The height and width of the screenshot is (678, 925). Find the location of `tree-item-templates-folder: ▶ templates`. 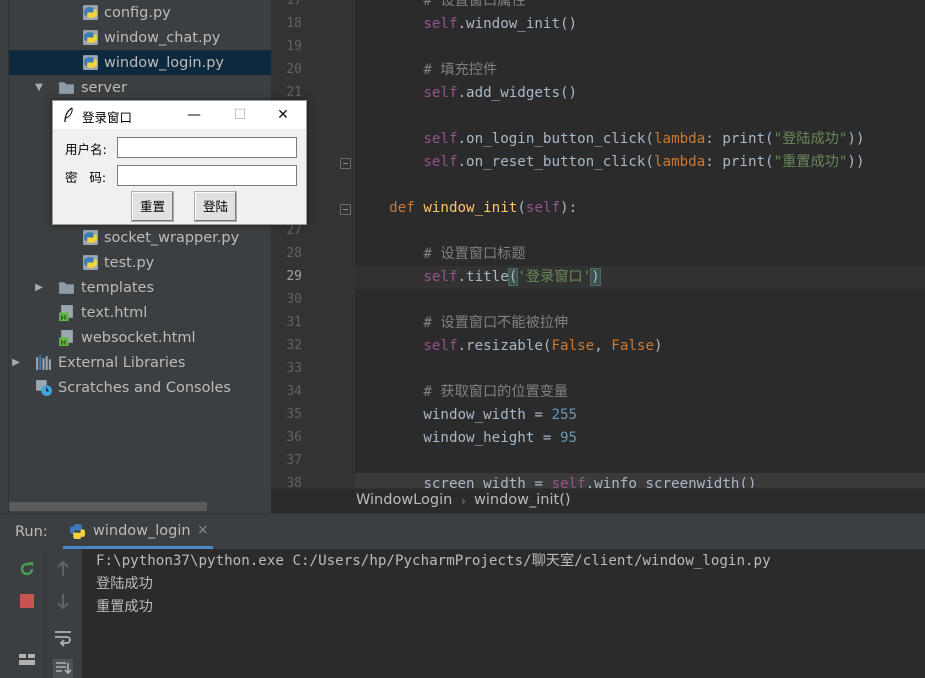

tree-item-templates-folder: ▶ templates is located at coordinates (140, 287).